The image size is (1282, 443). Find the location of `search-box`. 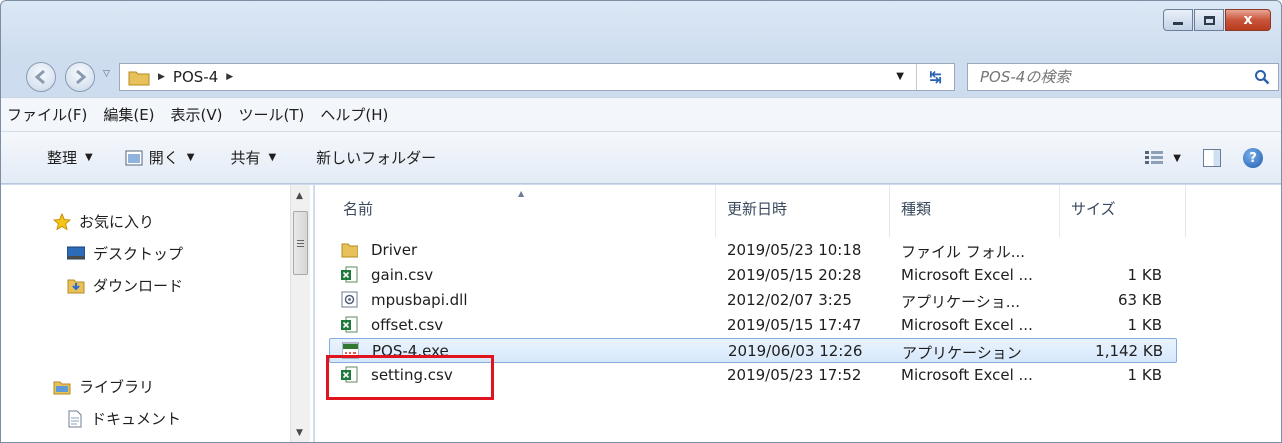

search-box is located at coordinates (1123, 77).